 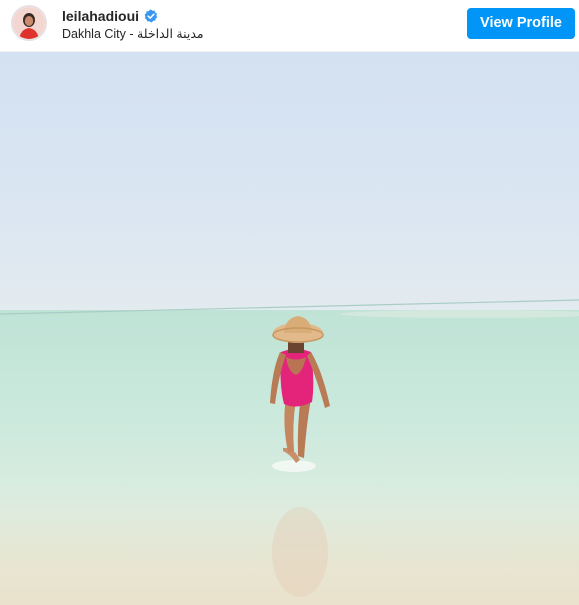 I want to click on username: leilahadioui, so click(x=100, y=16).